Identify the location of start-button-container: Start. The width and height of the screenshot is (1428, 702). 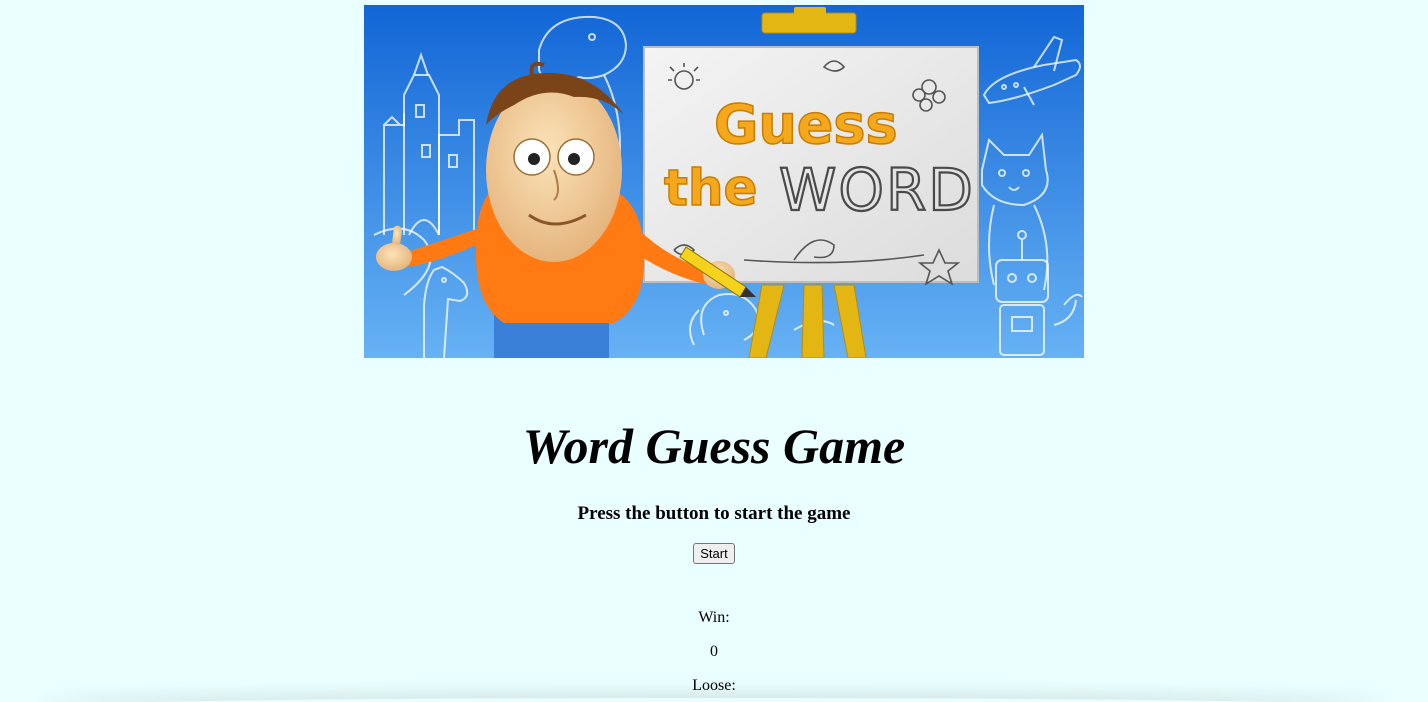
(714, 553).